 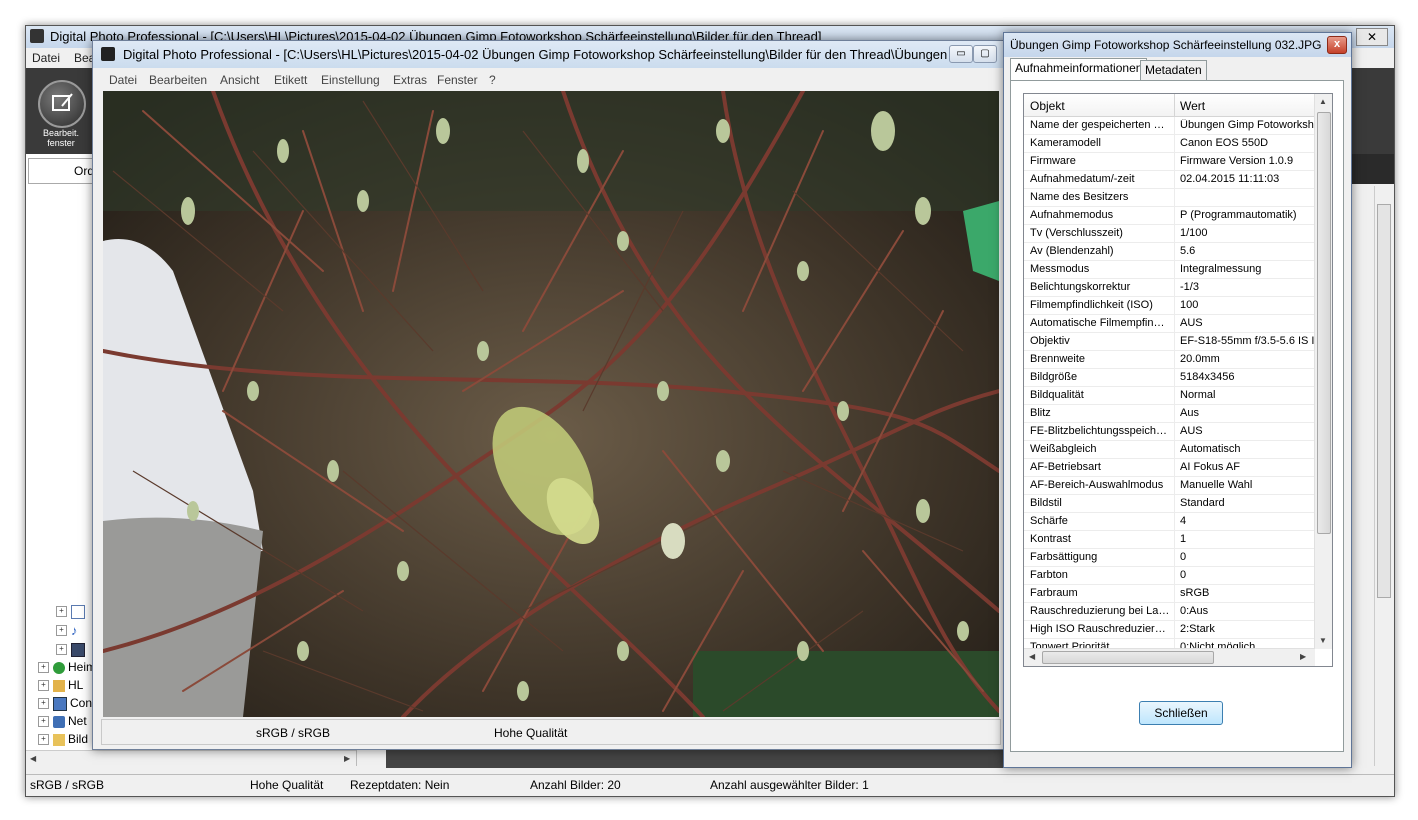 What do you see at coordinates (1169, 180) in the screenshot?
I see `info-row: Aufnahmedatum/-zeit 02.04.2015 11:11:03` at bounding box center [1169, 180].